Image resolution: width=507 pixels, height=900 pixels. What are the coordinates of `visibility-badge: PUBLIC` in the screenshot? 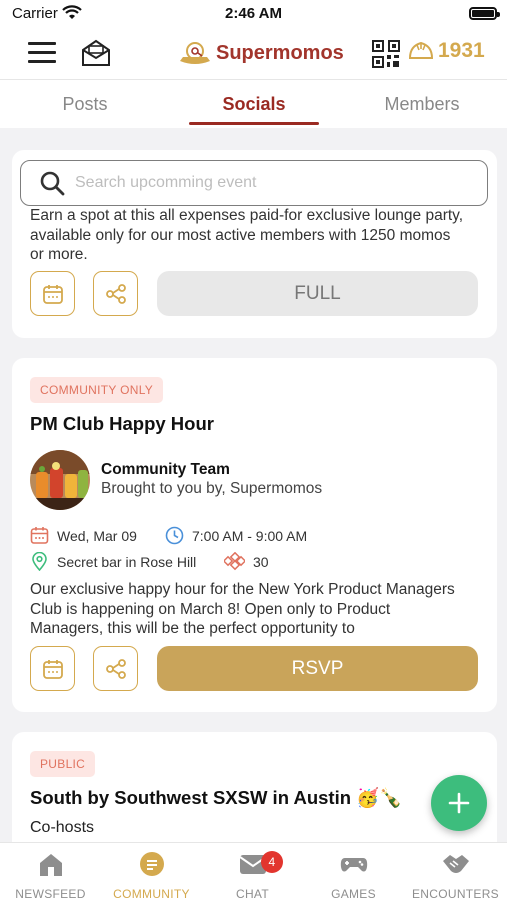 It's located at (63, 764).